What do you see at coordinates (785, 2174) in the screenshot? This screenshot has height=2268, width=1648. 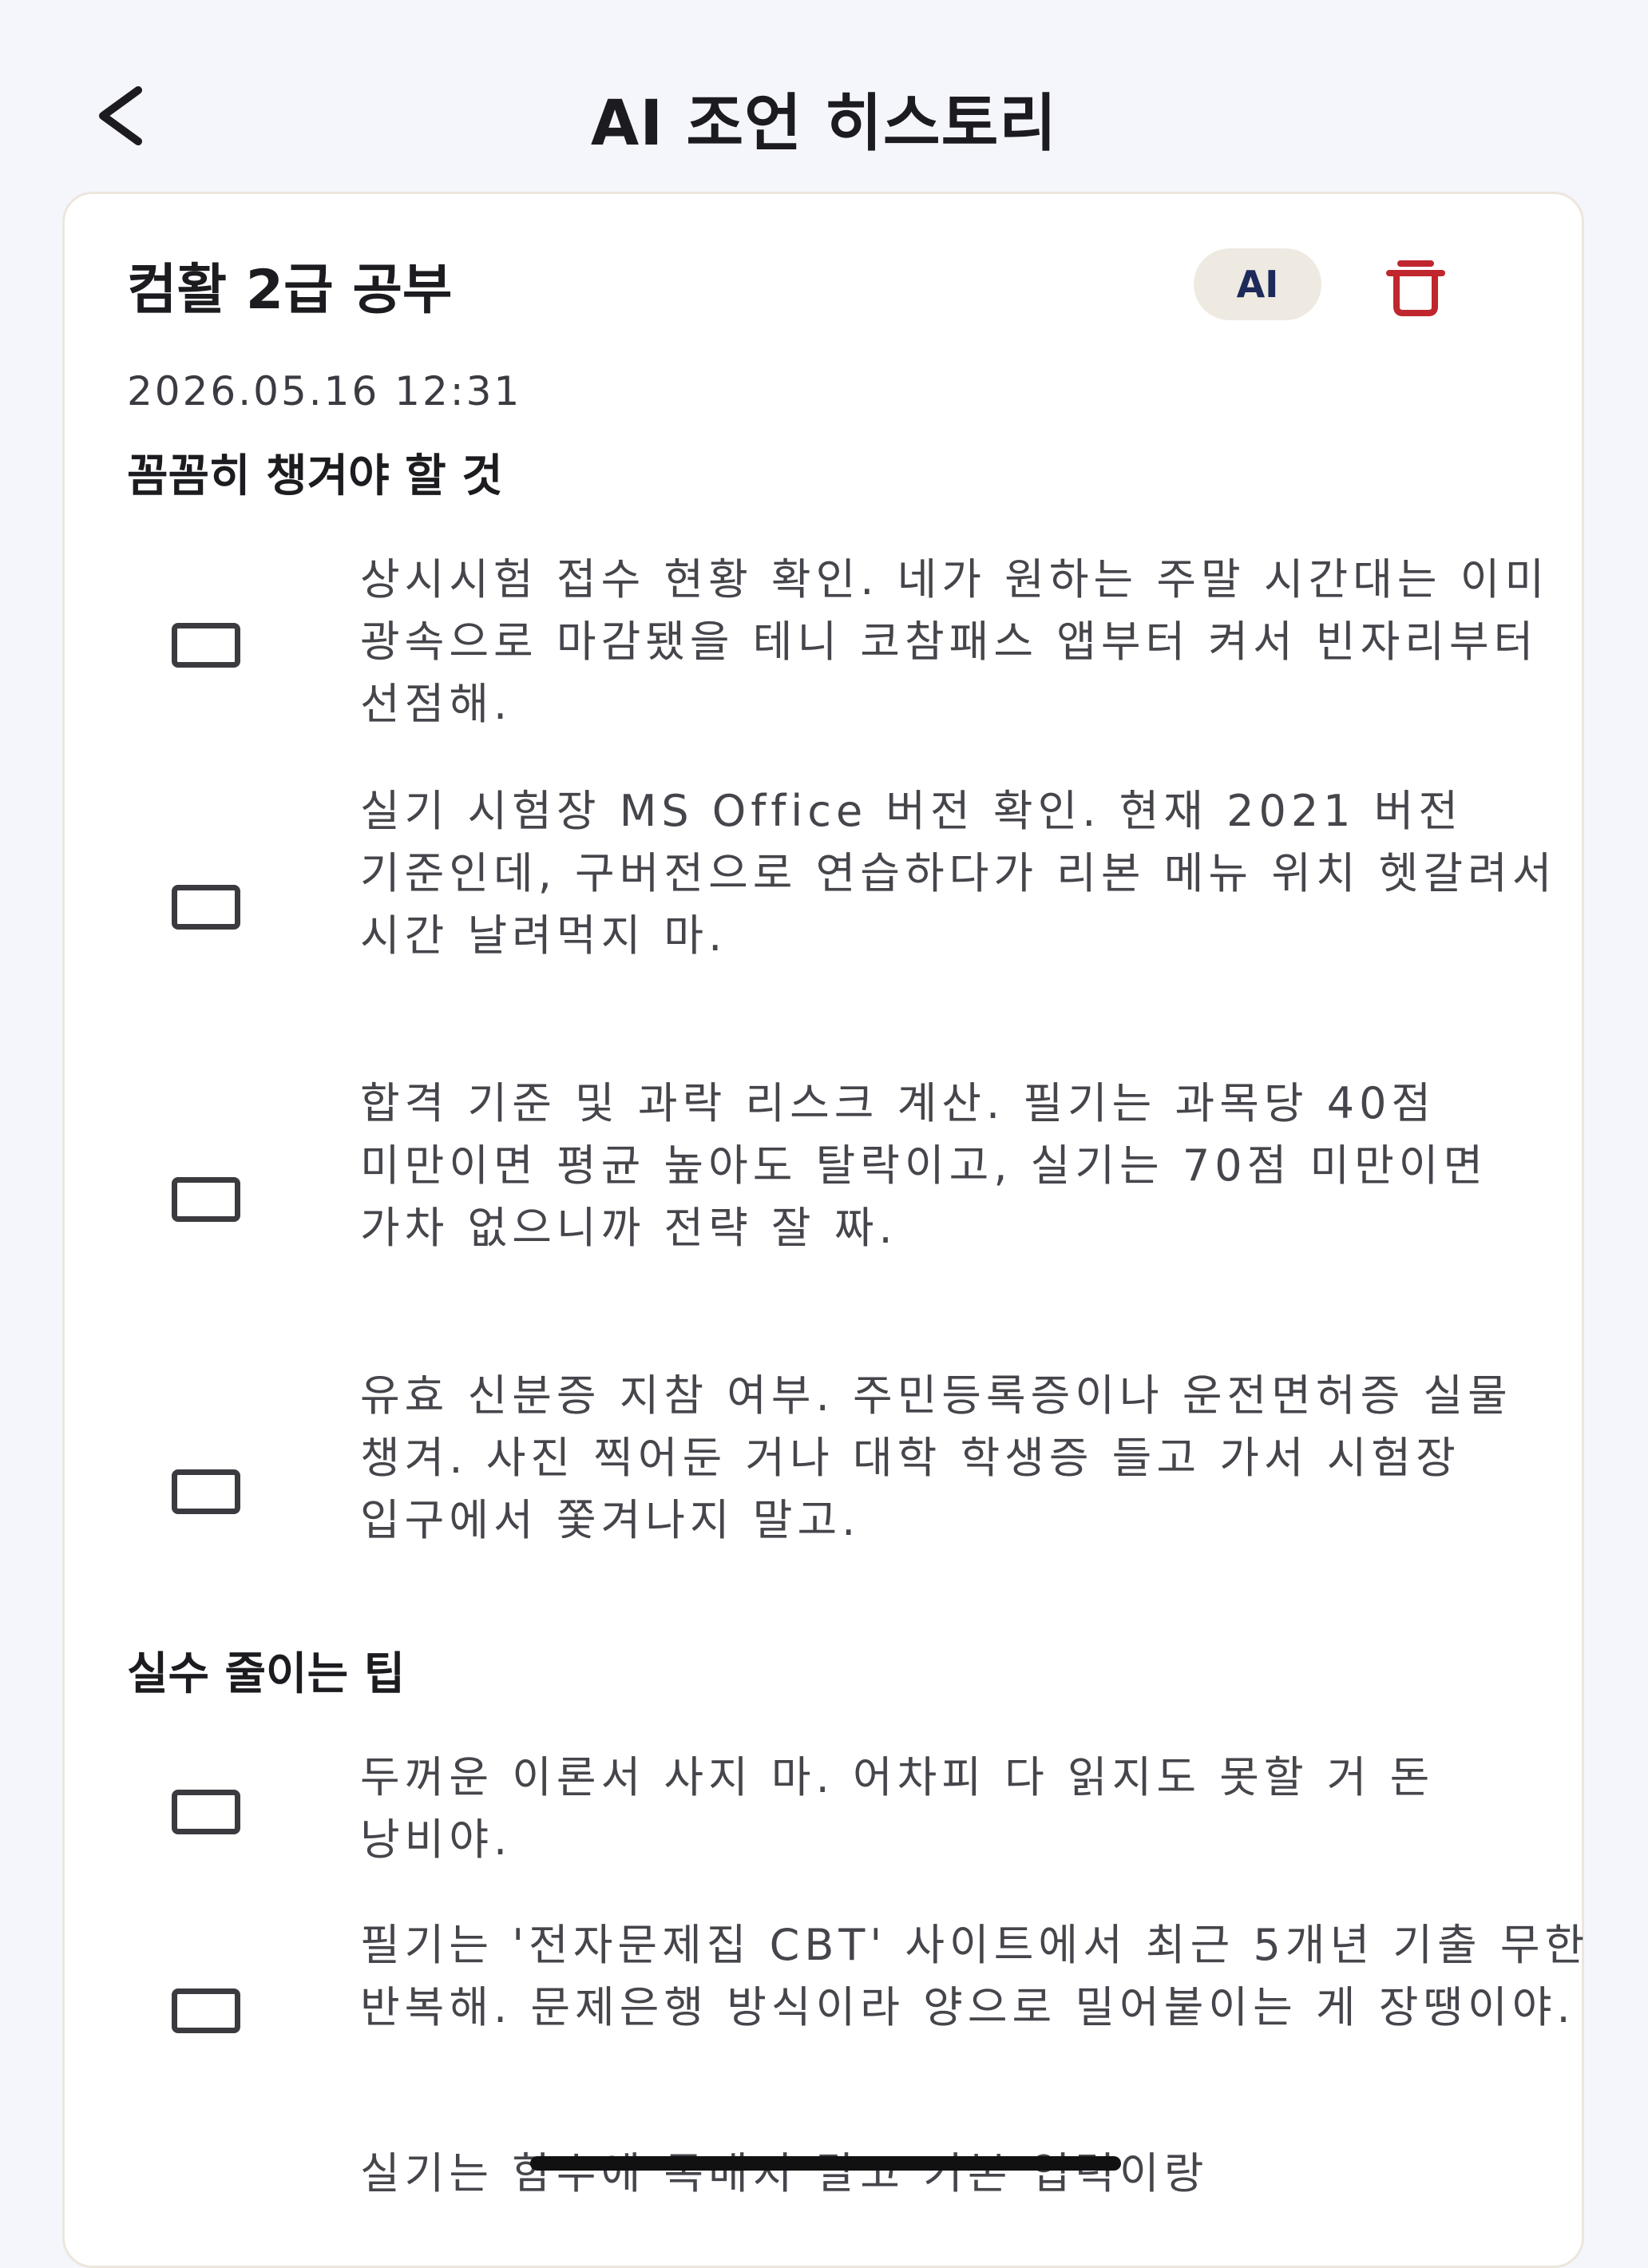 I see `item-text: 실기는 함수에 목매지 말고 기본 입력이랑` at bounding box center [785, 2174].